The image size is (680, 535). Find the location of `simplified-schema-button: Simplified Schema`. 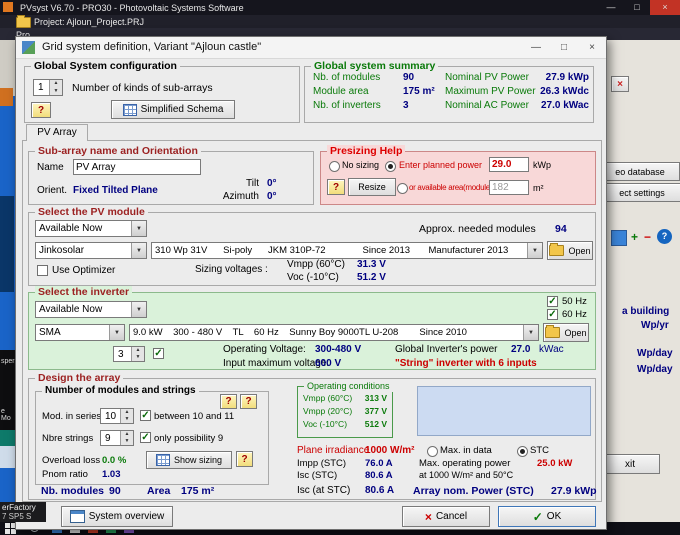

simplified-schema-button: Simplified Schema is located at coordinates (173, 109).